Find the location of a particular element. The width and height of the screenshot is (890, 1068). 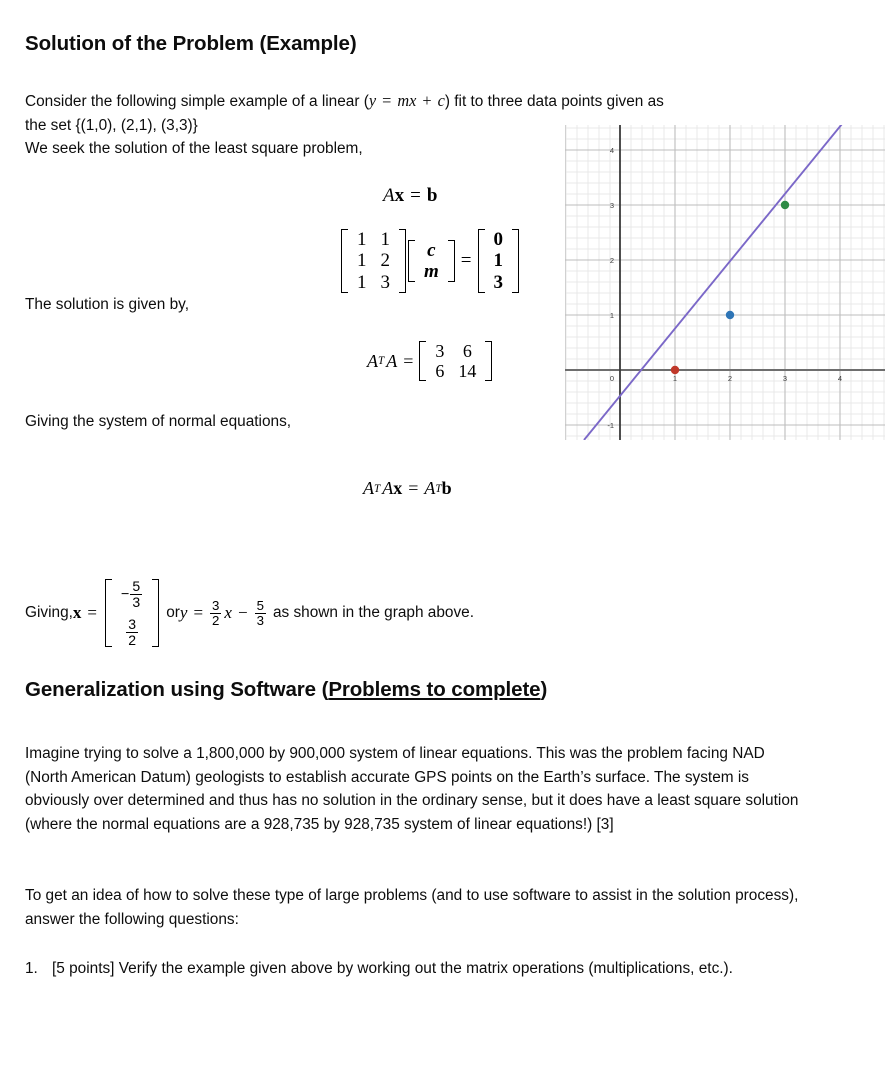

eq-normal-equals: = is located at coordinates (413, 488).